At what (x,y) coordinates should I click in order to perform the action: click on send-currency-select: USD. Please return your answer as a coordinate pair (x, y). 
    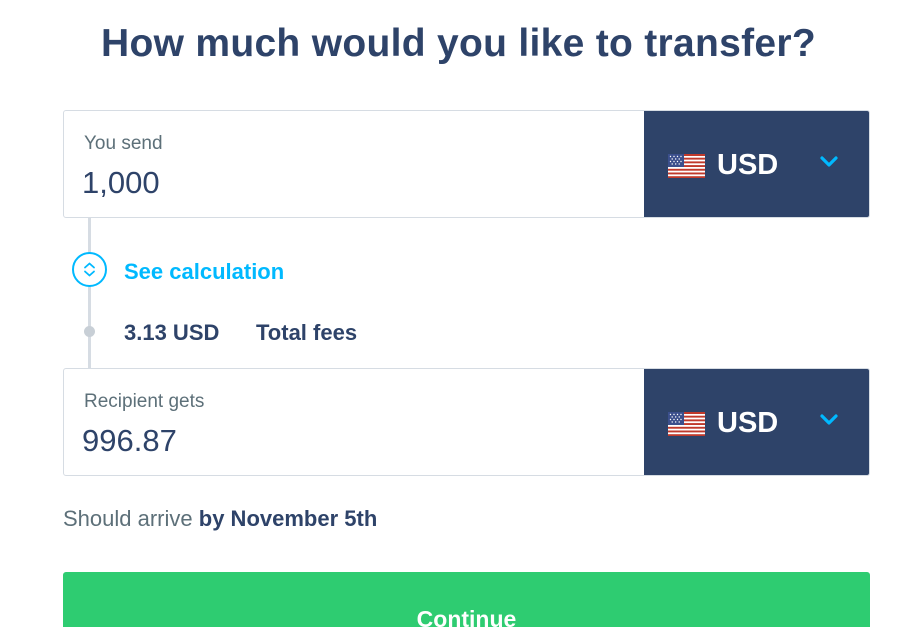
    Looking at the image, I should click on (756, 164).